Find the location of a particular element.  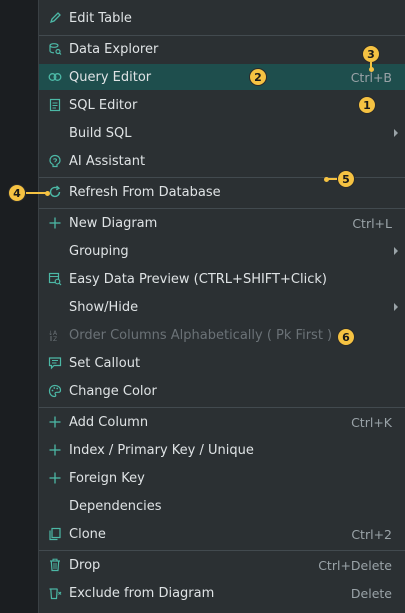

annotation-badge-4: 4 is located at coordinates (17, 193).